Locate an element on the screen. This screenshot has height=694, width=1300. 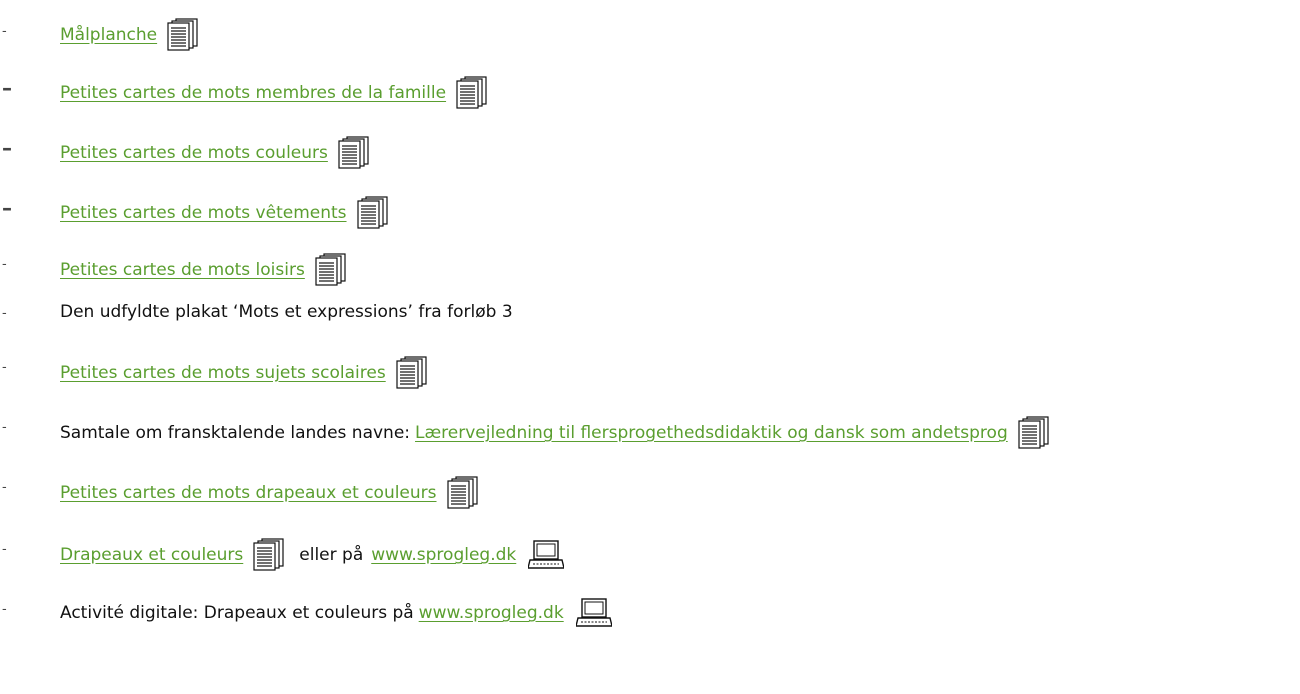
item-text-eller-pa: eller på is located at coordinates (331, 555).